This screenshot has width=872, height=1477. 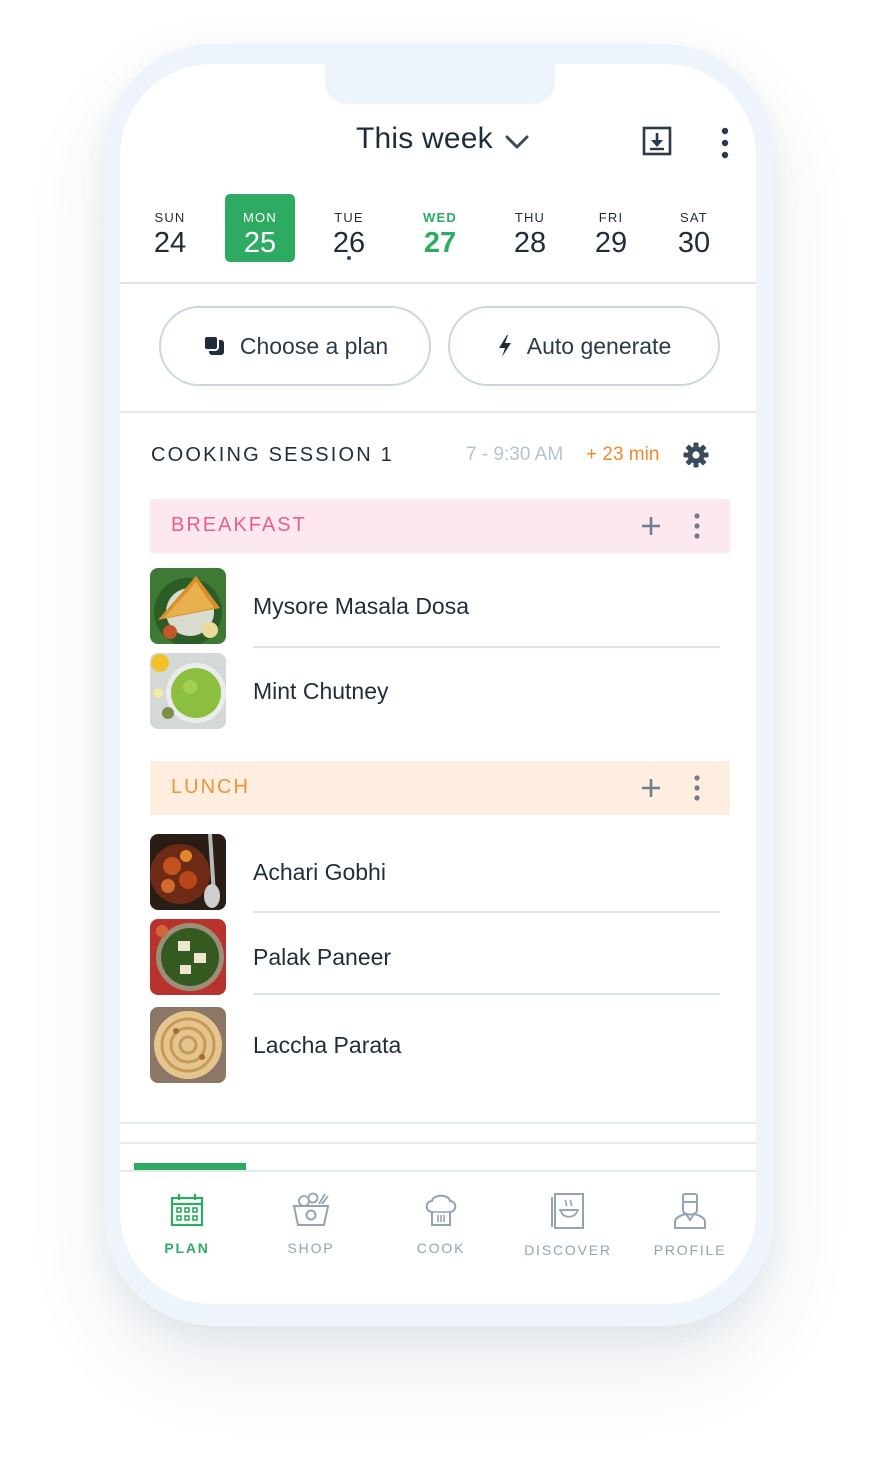 What do you see at coordinates (322, 957) in the screenshot?
I see `item-name: Palak Paneer` at bounding box center [322, 957].